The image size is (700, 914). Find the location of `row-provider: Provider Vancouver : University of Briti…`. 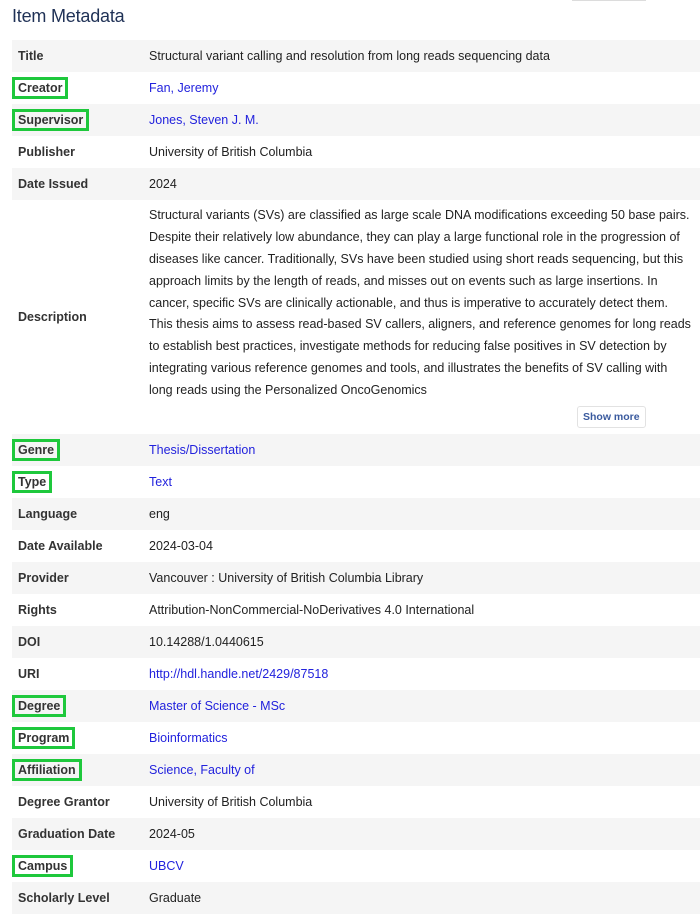

row-provider: Provider Vancouver : University of Briti… is located at coordinates (356, 578).